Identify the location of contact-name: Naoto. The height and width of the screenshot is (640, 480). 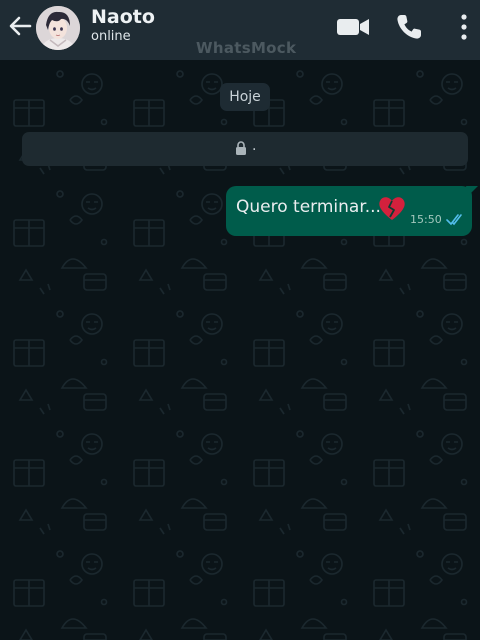
(123, 17).